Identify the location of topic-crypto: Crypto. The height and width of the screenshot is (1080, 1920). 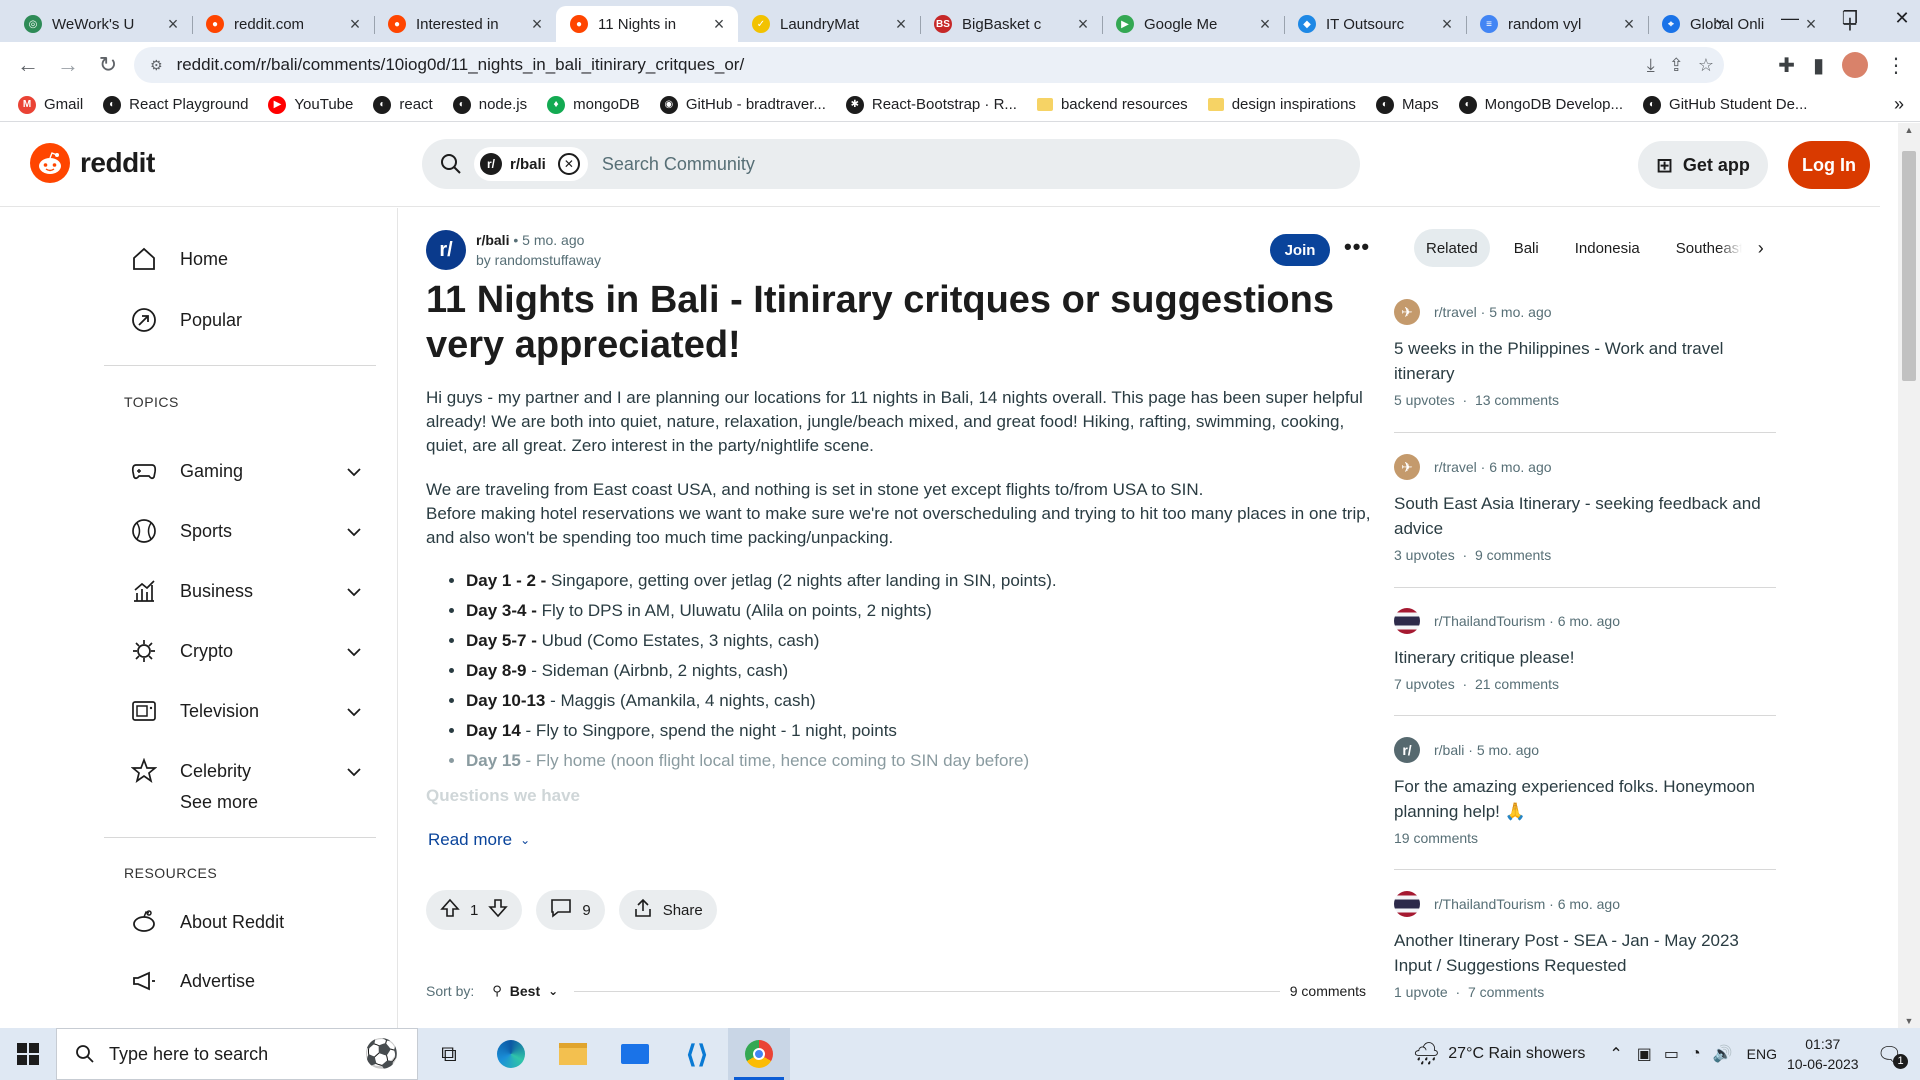
(245, 651).